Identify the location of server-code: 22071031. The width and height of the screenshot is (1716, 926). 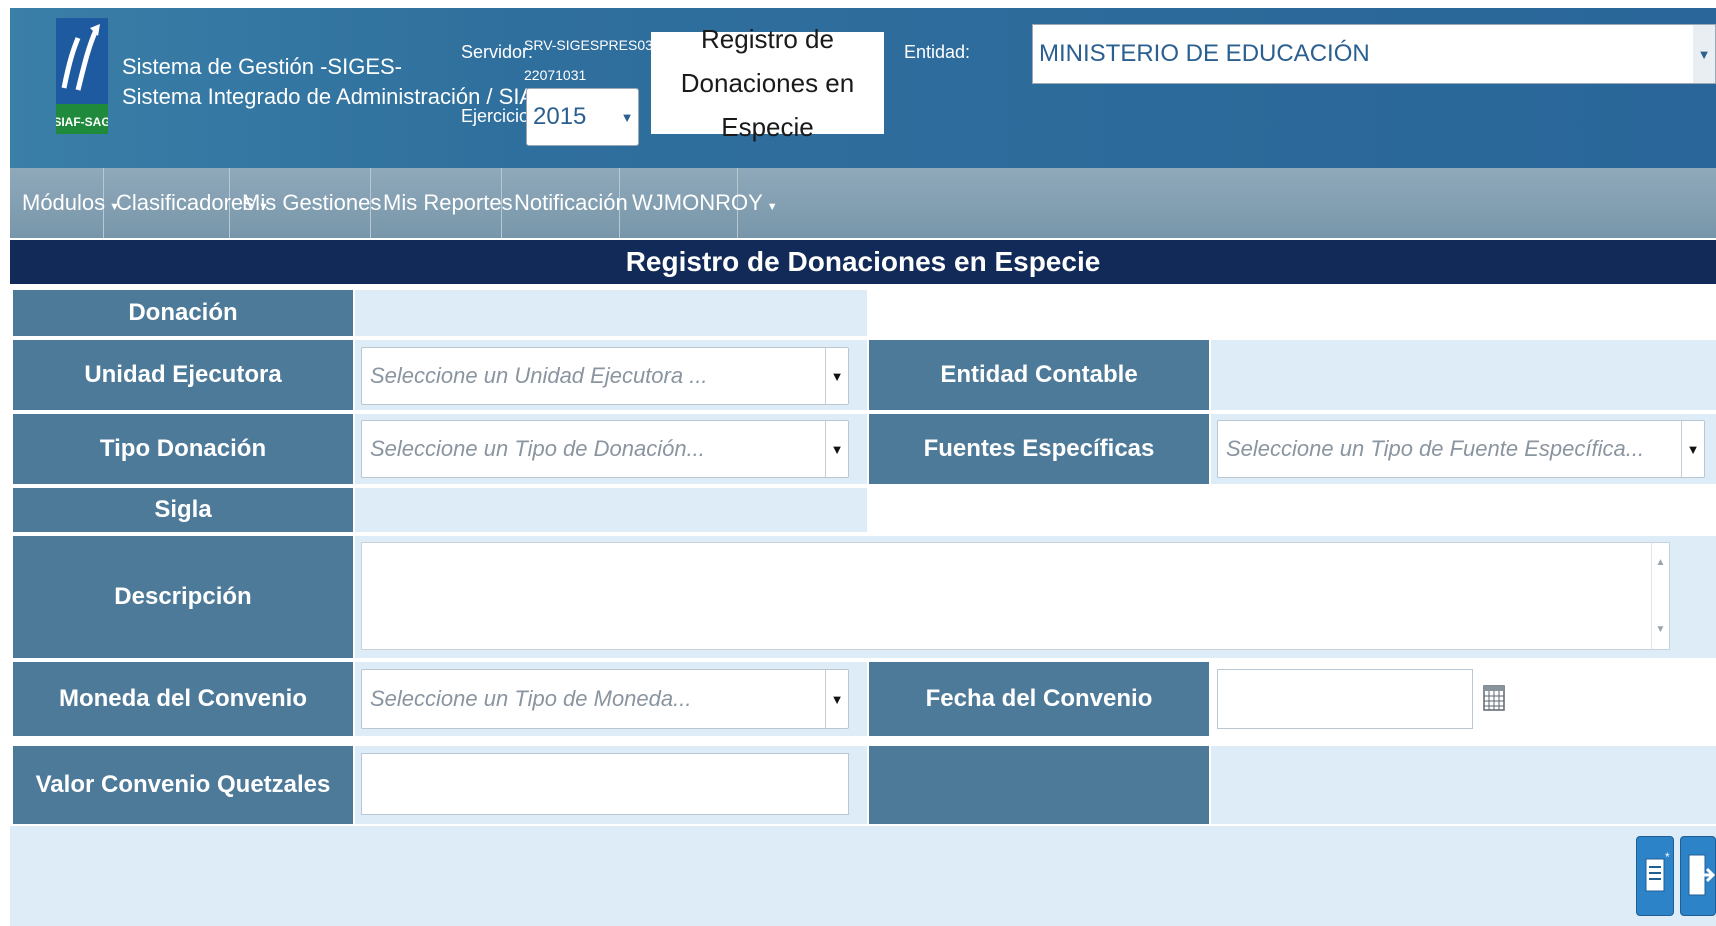
(555, 75).